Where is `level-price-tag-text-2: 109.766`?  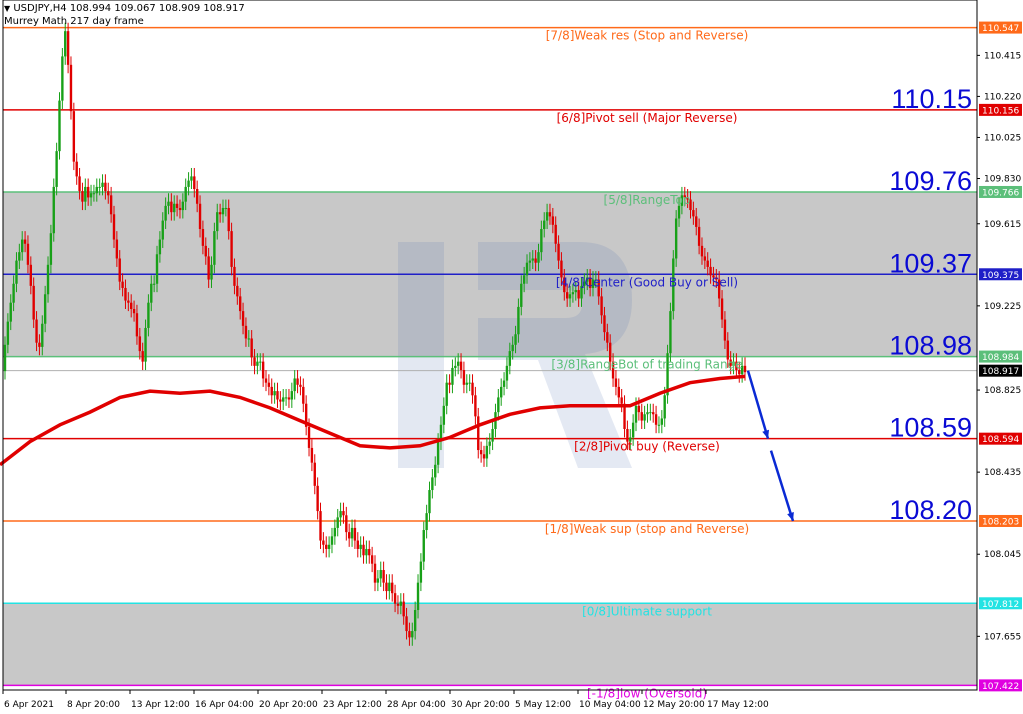 level-price-tag-text-2: 109.766 is located at coordinates (1000, 193).